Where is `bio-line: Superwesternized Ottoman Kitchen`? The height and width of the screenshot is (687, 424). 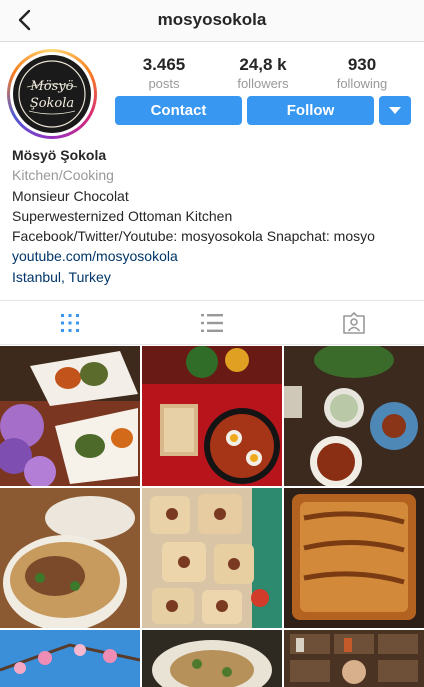
bio-line: Superwesternized Ottoman Kitchen is located at coordinates (122, 215).